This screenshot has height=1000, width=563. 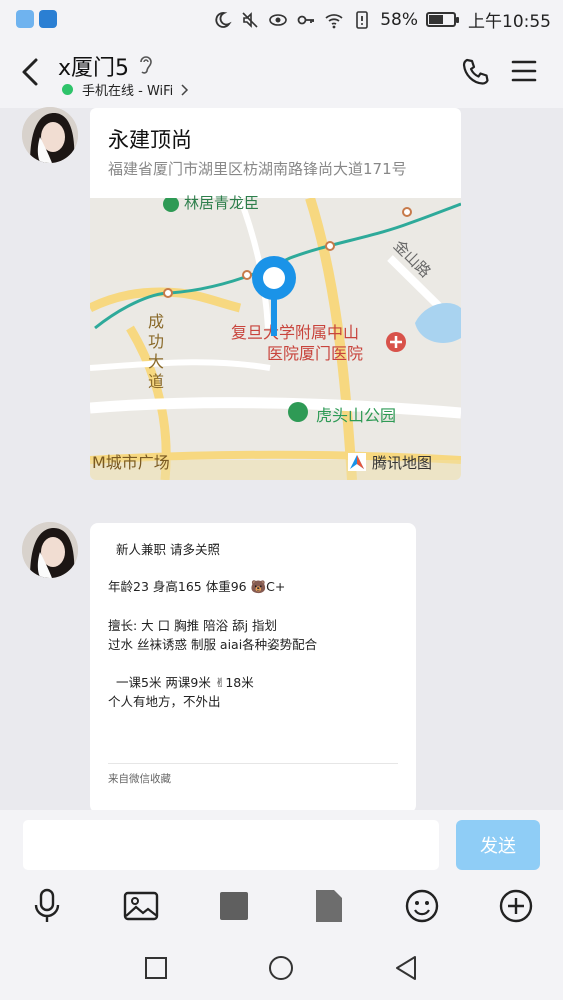 I want to click on tencent-map-logo-icon, so click(x=357, y=462).